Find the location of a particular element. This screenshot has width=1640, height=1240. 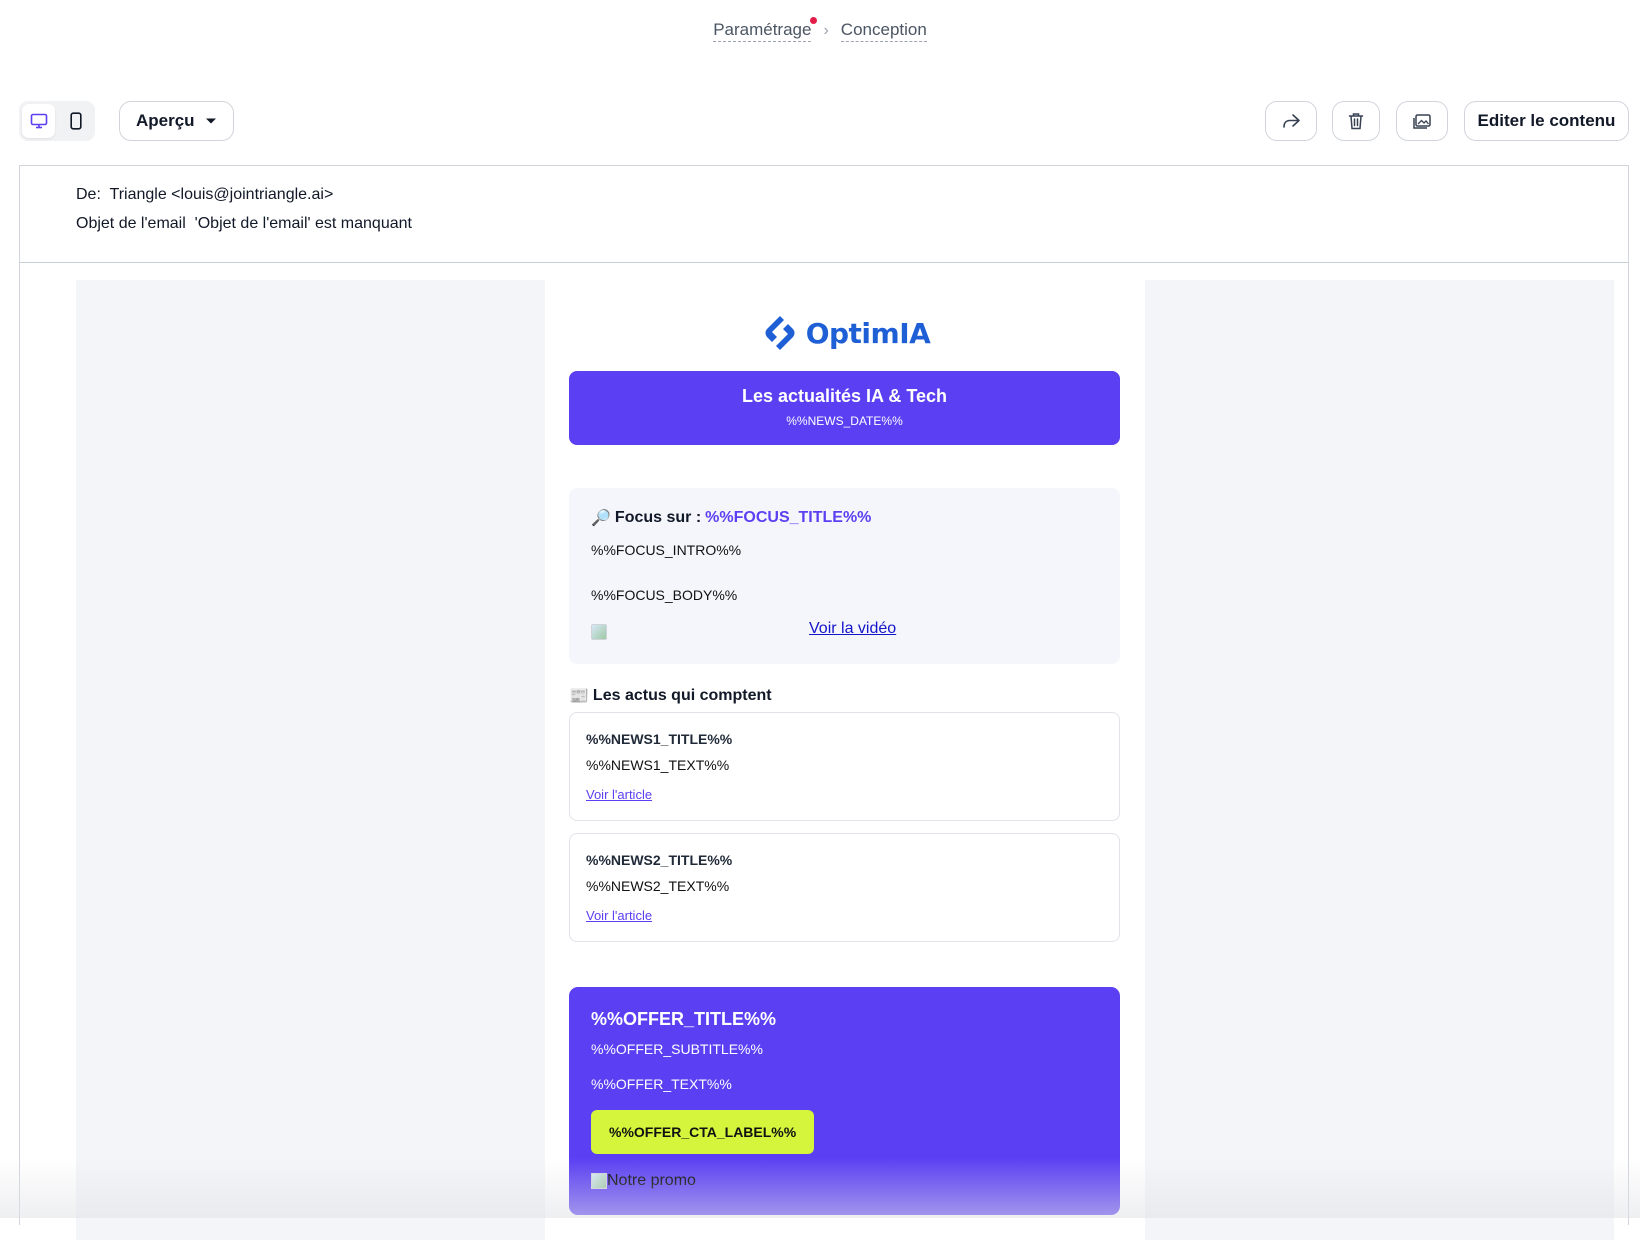

view-mode-select: Aperçu is located at coordinates (176, 121).